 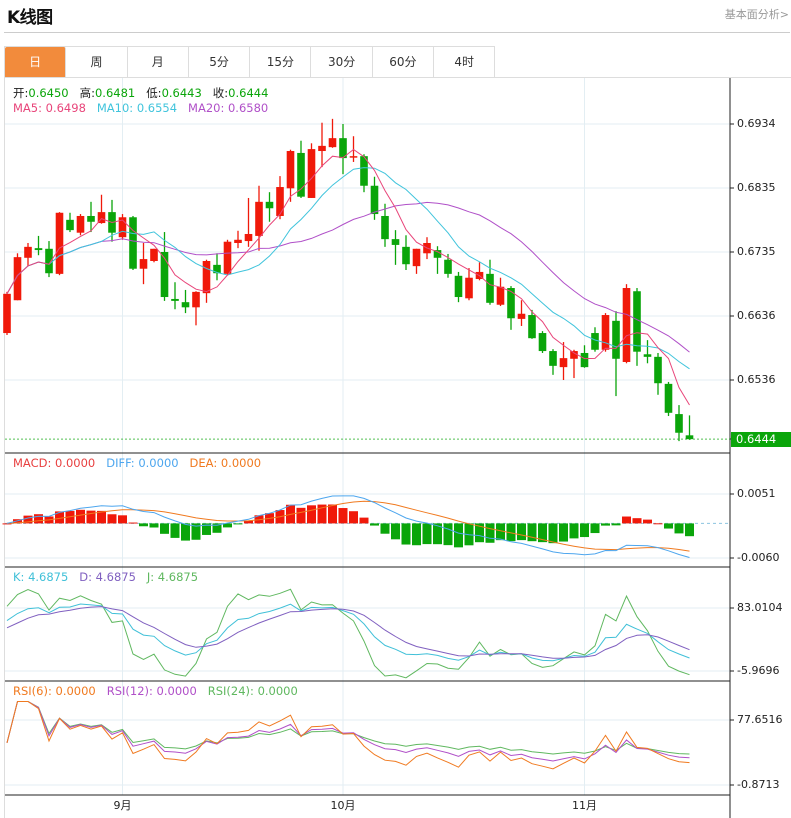 What do you see at coordinates (248, 93) in the screenshot?
I see `close-value: 0.6444` at bounding box center [248, 93].